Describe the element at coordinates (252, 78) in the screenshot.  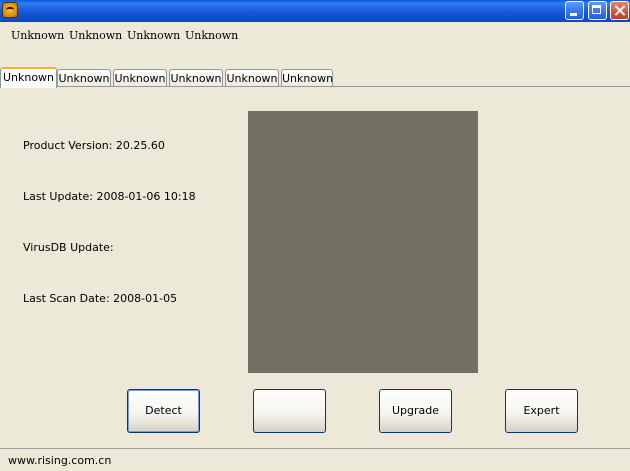
I see `tab-5: Unknown` at that location.